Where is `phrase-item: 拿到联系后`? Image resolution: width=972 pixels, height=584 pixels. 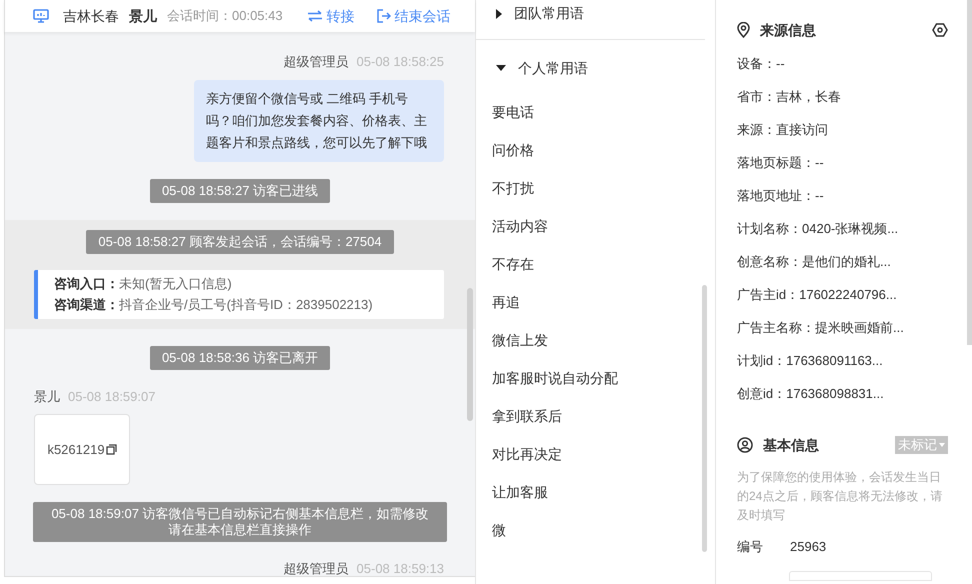
phrase-item: 拿到联系后 is located at coordinates (603, 416).